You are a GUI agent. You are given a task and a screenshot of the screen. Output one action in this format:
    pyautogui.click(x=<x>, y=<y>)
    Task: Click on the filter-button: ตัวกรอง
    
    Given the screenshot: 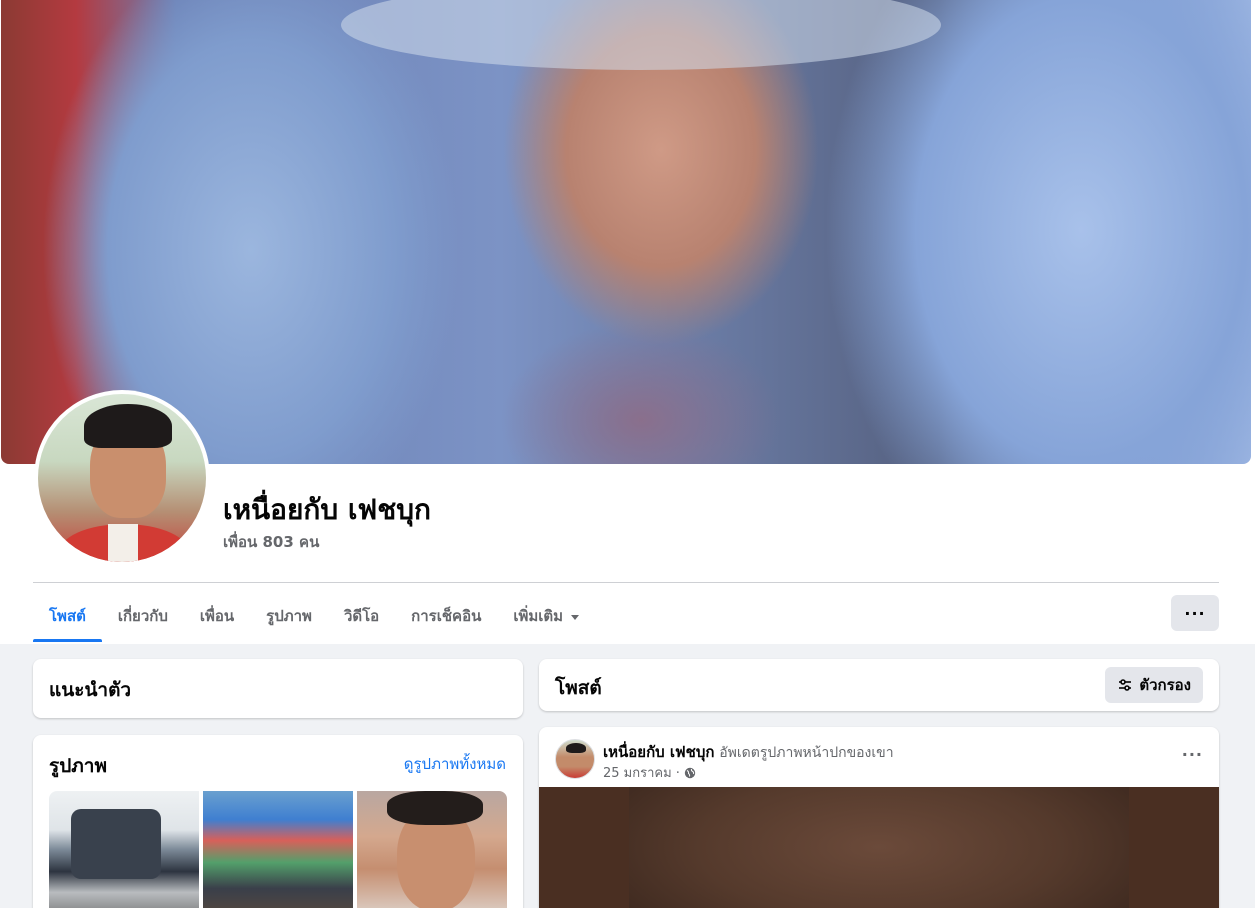 What is the action you would take?
    pyautogui.click(x=1154, y=685)
    